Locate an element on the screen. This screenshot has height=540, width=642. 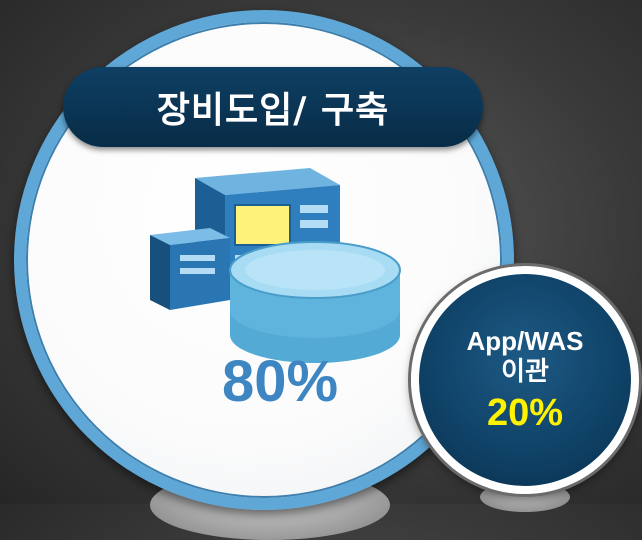
side-label-line2: 이관 is located at coordinates (525, 370).